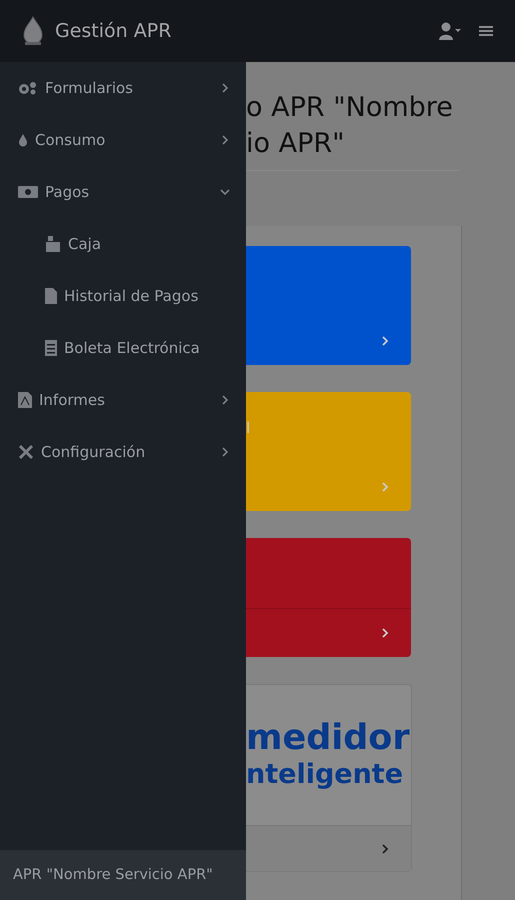 This screenshot has width=515, height=900. What do you see at coordinates (51, 296) in the screenshot?
I see `document-icon` at bounding box center [51, 296].